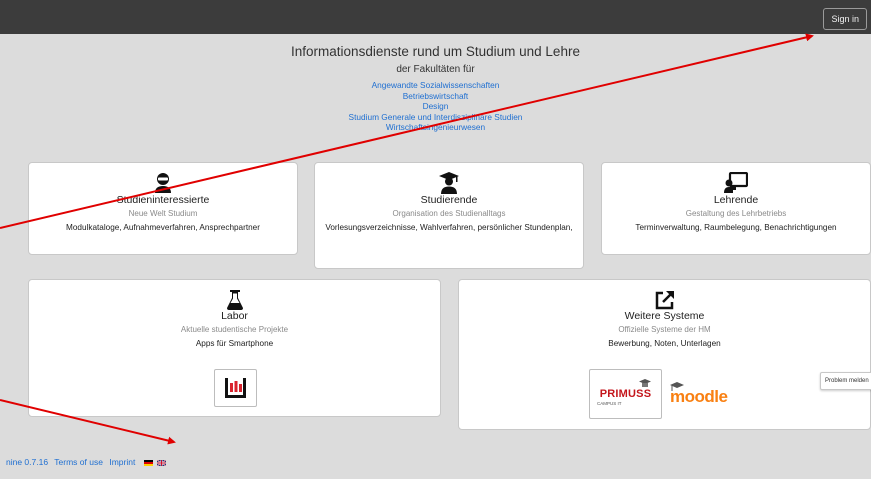 The height and width of the screenshot is (479, 871). Describe the element at coordinates (664, 300) in the screenshot. I see `external-link-icon` at that location.